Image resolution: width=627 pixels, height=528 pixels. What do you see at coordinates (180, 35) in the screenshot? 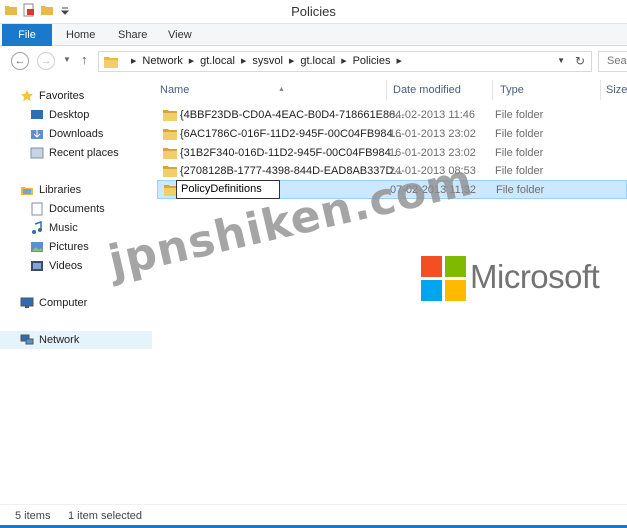
I see `tab-view: View` at bounding box center [180, 35].